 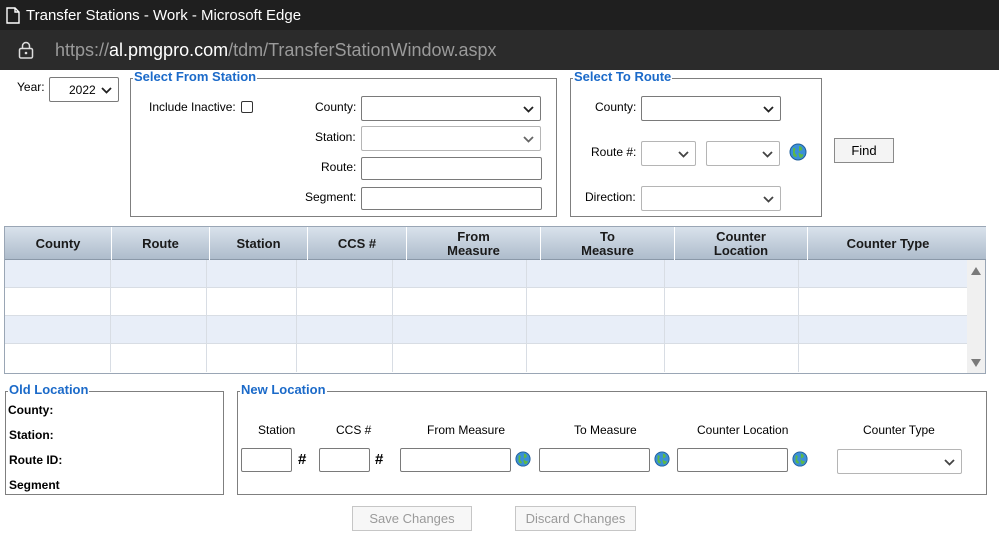 I want to click on find-button: Find, so click(x=864, y=150).